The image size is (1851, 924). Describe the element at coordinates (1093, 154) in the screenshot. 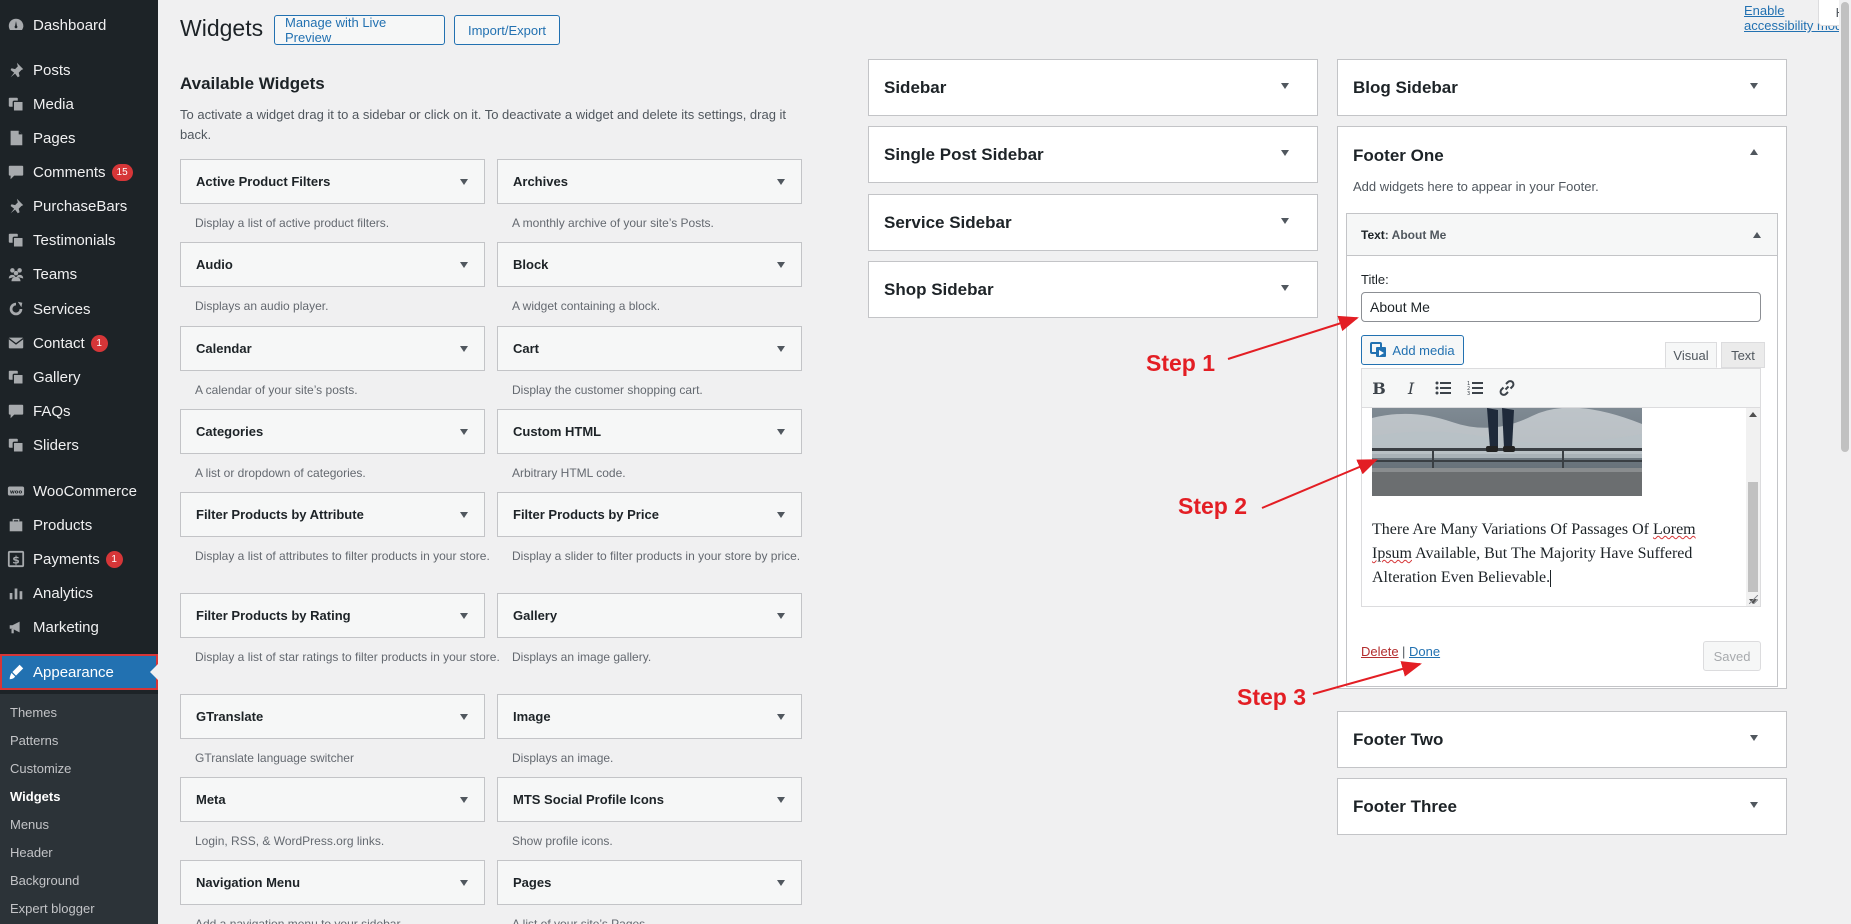

I see `sidebar-single-post-sidebar: Single Post Sidebar` at that location.